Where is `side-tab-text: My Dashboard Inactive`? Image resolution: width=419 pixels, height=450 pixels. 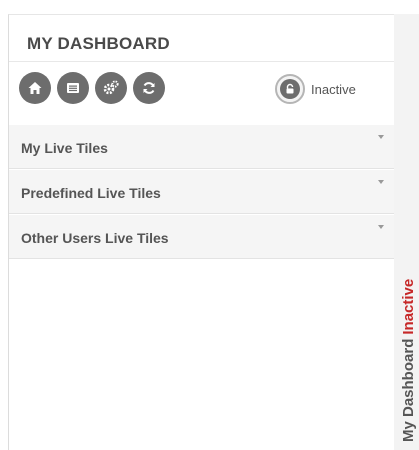
side-tab-text: My Dashboard Inactive is located at coordinates (407, 232).